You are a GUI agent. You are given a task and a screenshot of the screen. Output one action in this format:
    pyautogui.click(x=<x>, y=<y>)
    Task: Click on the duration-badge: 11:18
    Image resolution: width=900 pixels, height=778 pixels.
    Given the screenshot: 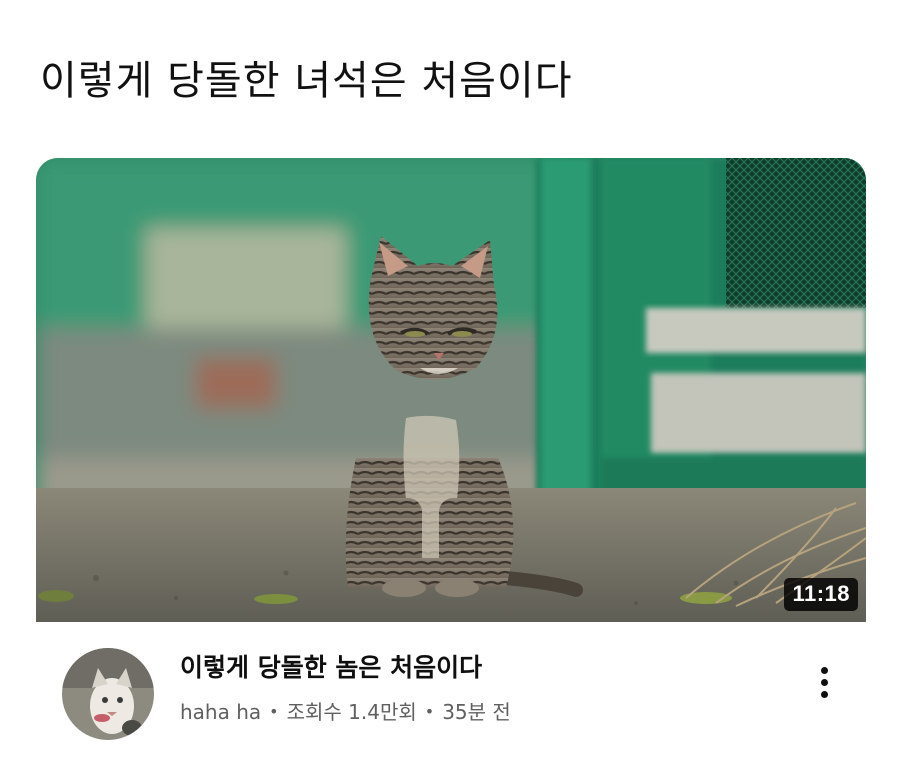 What is the action you would take?
    pyautogui.click(x=821, y=594)
    